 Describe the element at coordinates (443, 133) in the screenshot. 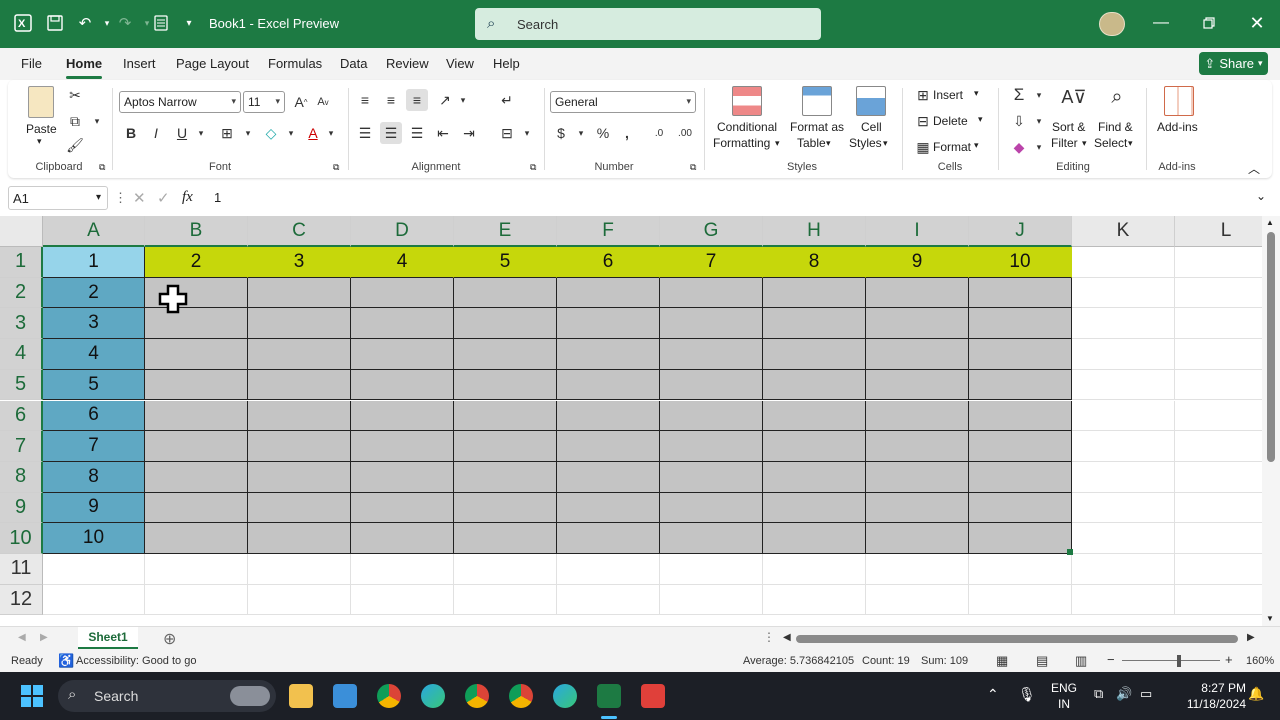

I see `decrease-indent-icon: ⇤` at that location.